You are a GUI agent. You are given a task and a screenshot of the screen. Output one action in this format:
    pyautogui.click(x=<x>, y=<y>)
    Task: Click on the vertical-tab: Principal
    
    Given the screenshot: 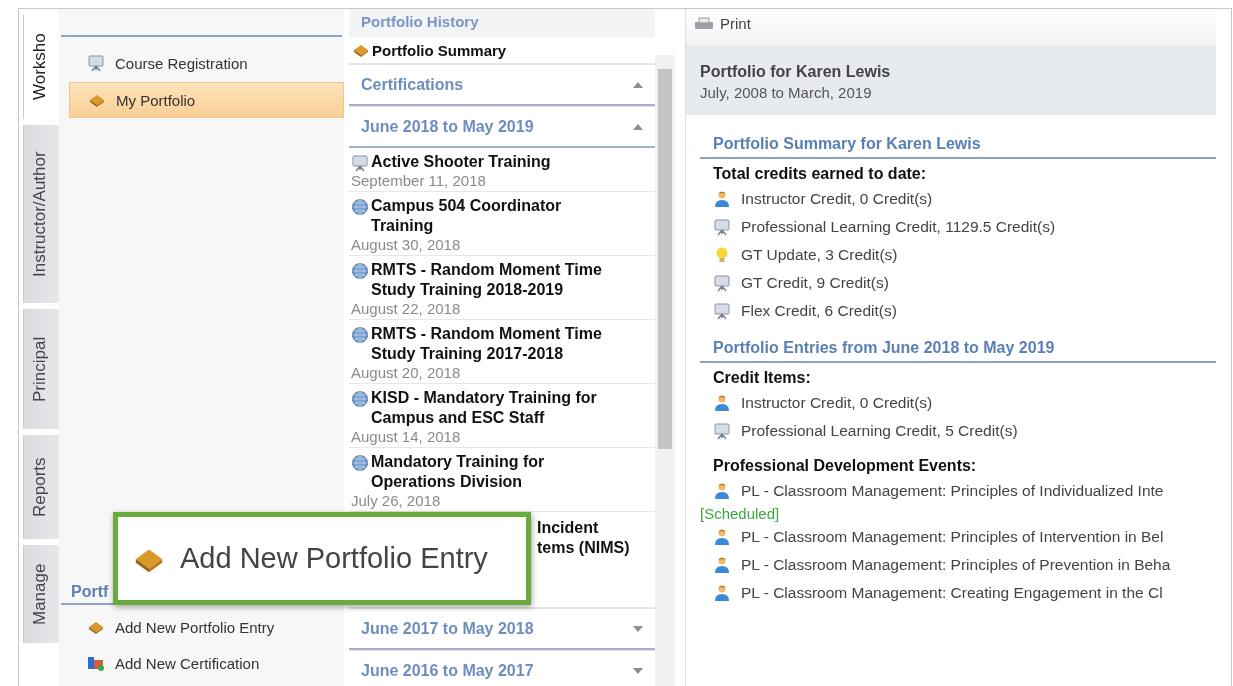 What is the action you would take?
    pyautogui.click(x=41, y=369)
    